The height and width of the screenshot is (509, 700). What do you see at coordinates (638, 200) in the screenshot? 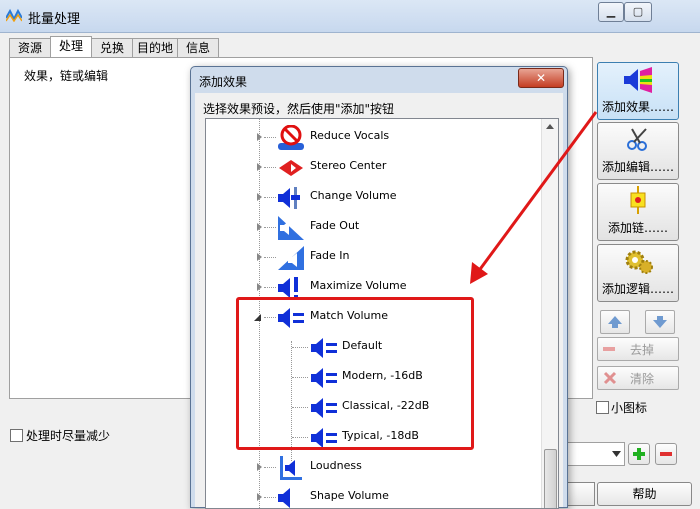
I see `chain-icon` at bounding box center [638, 200].